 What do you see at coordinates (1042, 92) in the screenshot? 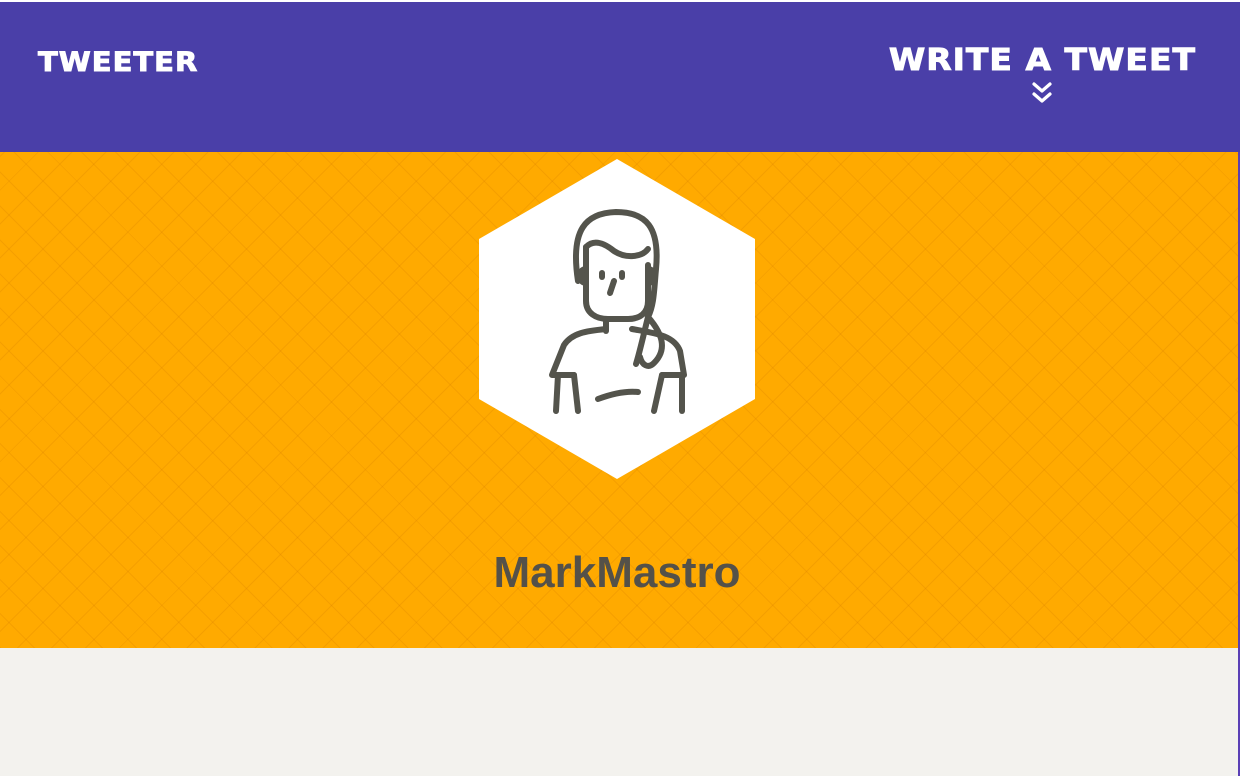
I see `double-chevron-down-icon` at bounding box center [1042, 92].